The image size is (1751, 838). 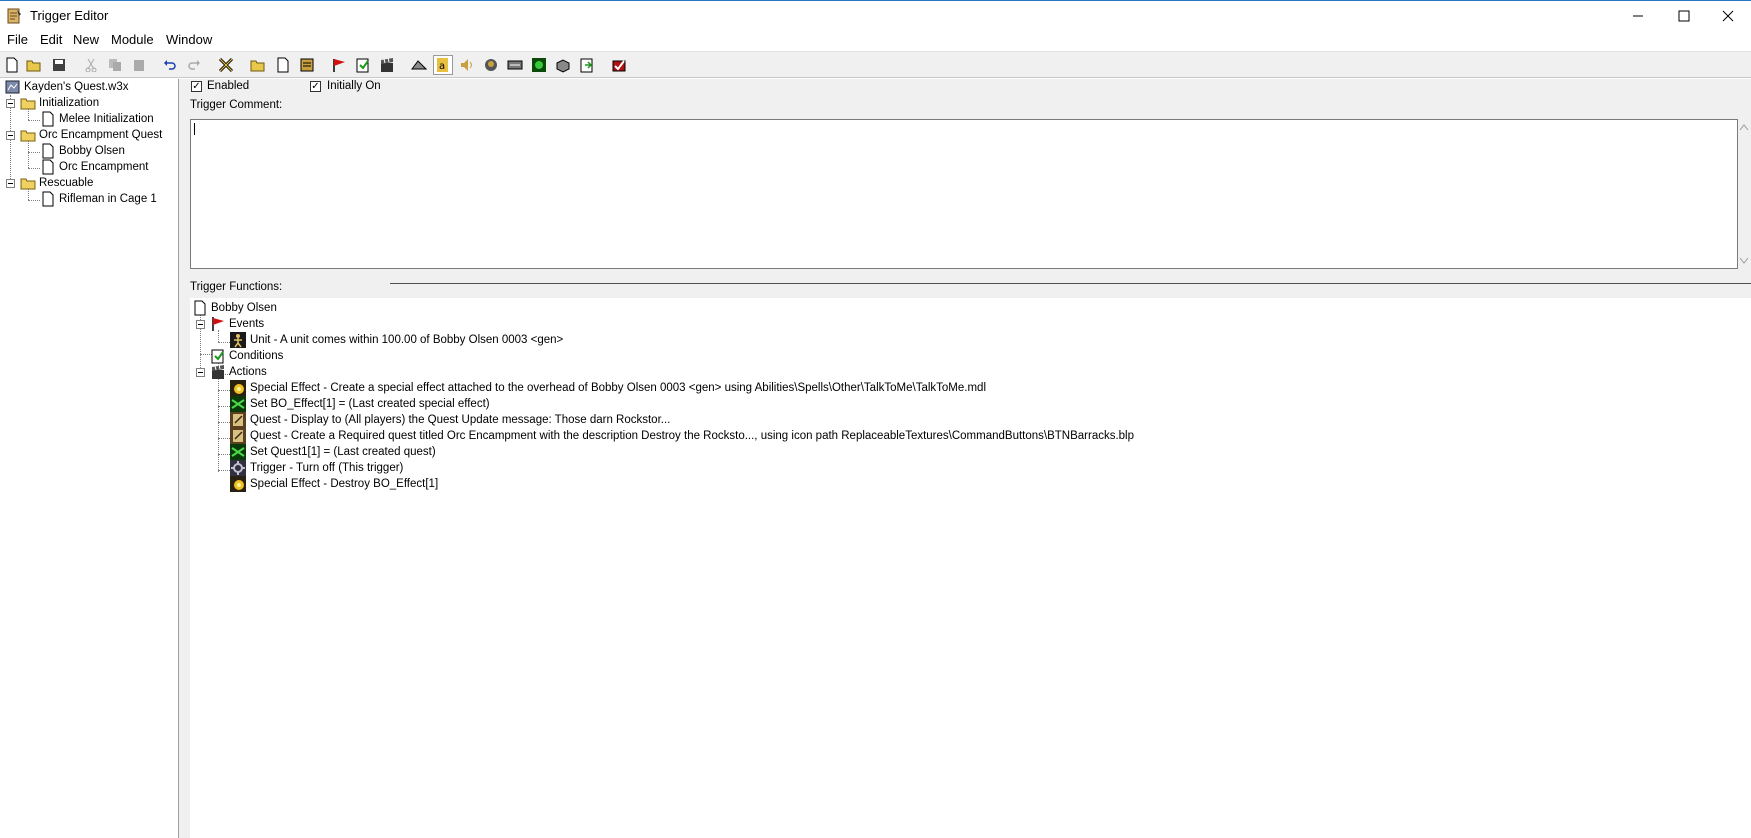 I want to click on svg-text: a, so click(x=442, y=66).